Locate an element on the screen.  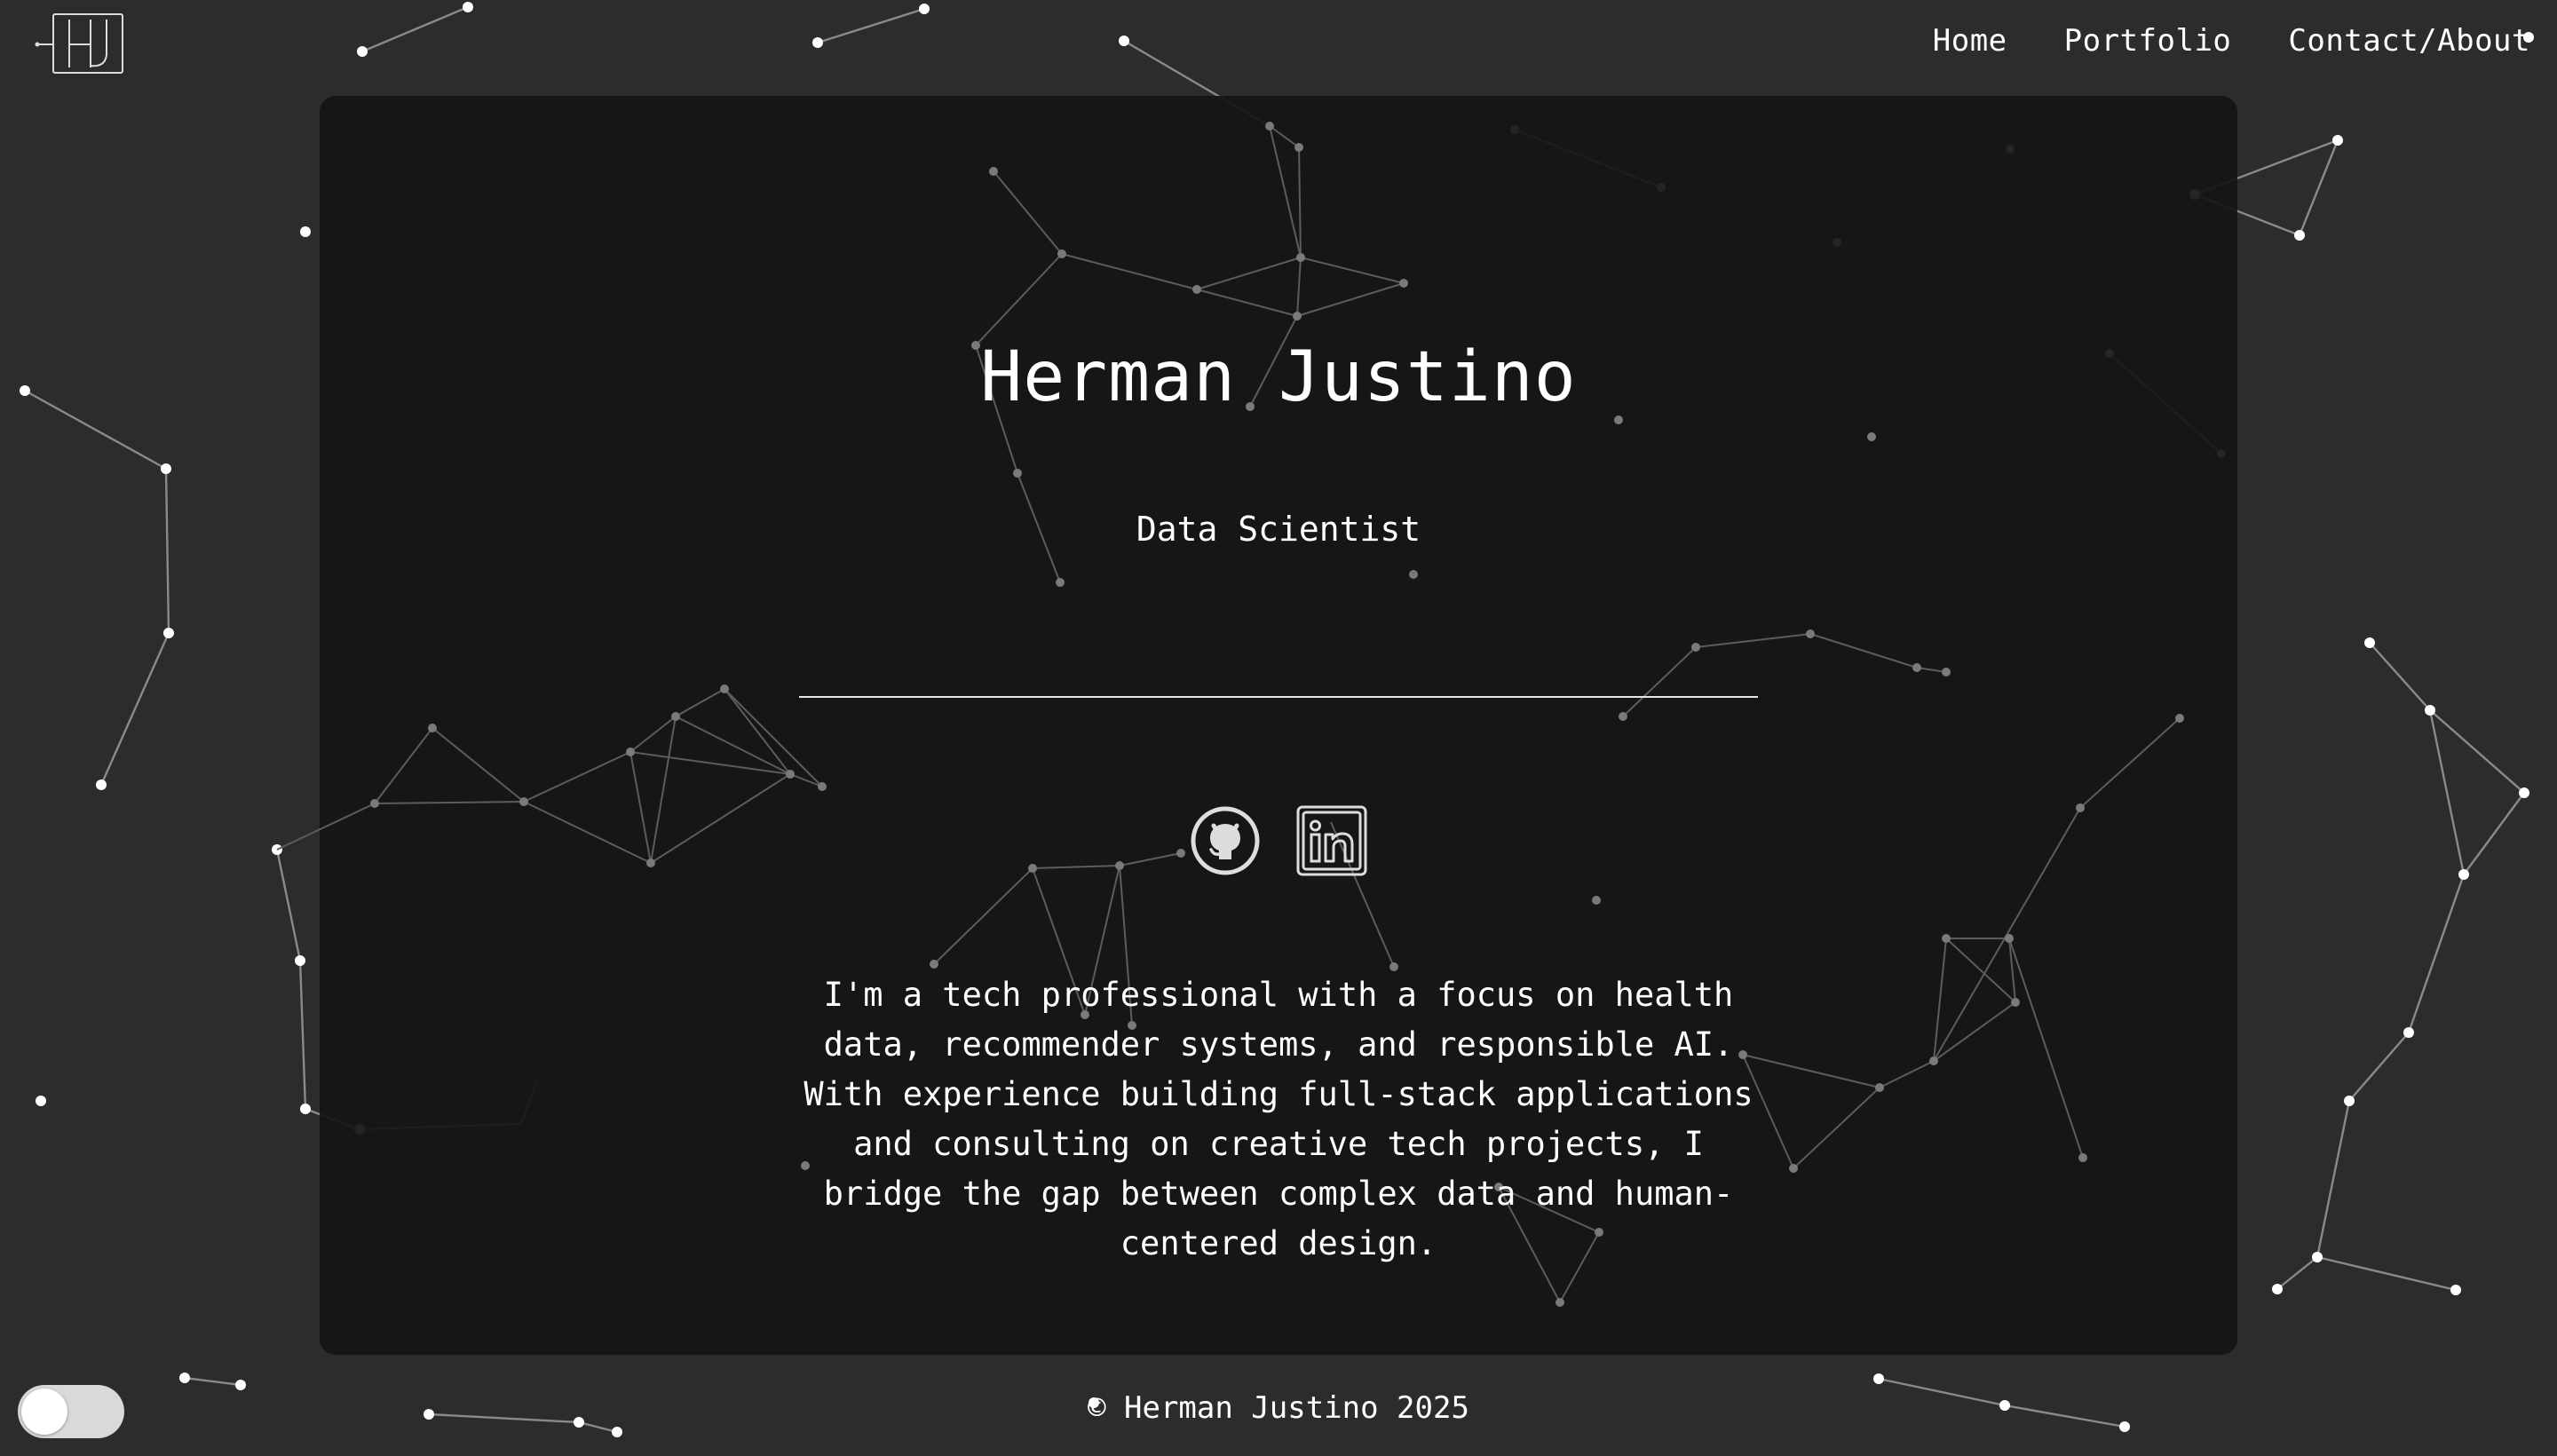
top-nav: Home Portfolio Contact/About is located at coordinates (2231, 41).